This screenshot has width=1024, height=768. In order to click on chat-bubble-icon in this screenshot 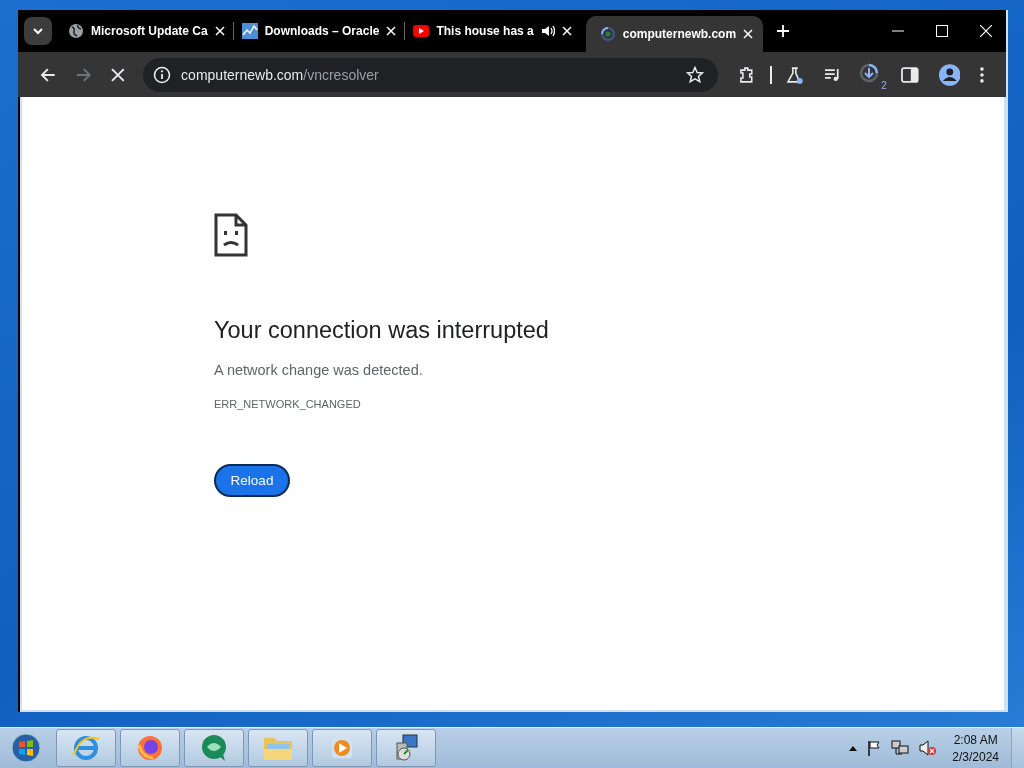, I will do `click(214, 748)`.